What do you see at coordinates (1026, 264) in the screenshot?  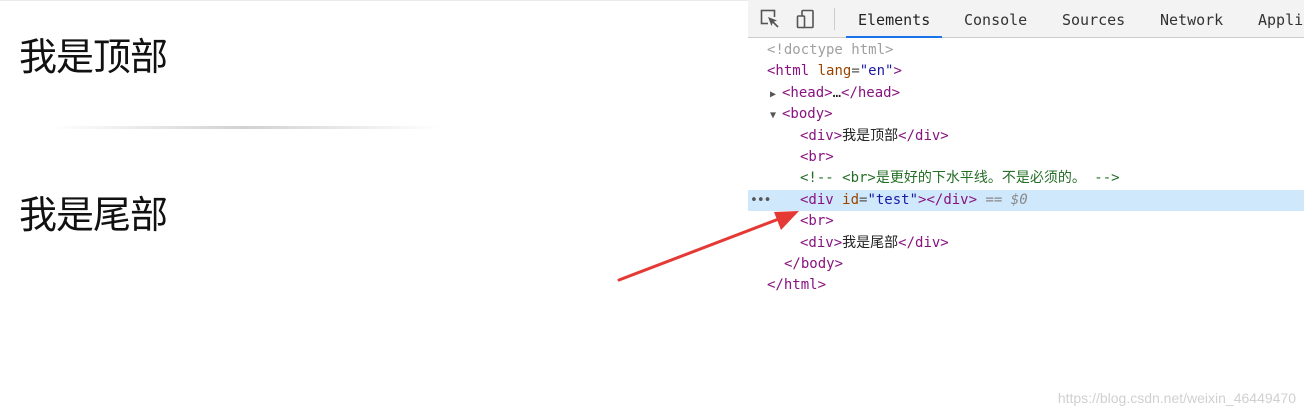 I see `dom-line-body-close: </body>` at bounding box center [1026, 264].